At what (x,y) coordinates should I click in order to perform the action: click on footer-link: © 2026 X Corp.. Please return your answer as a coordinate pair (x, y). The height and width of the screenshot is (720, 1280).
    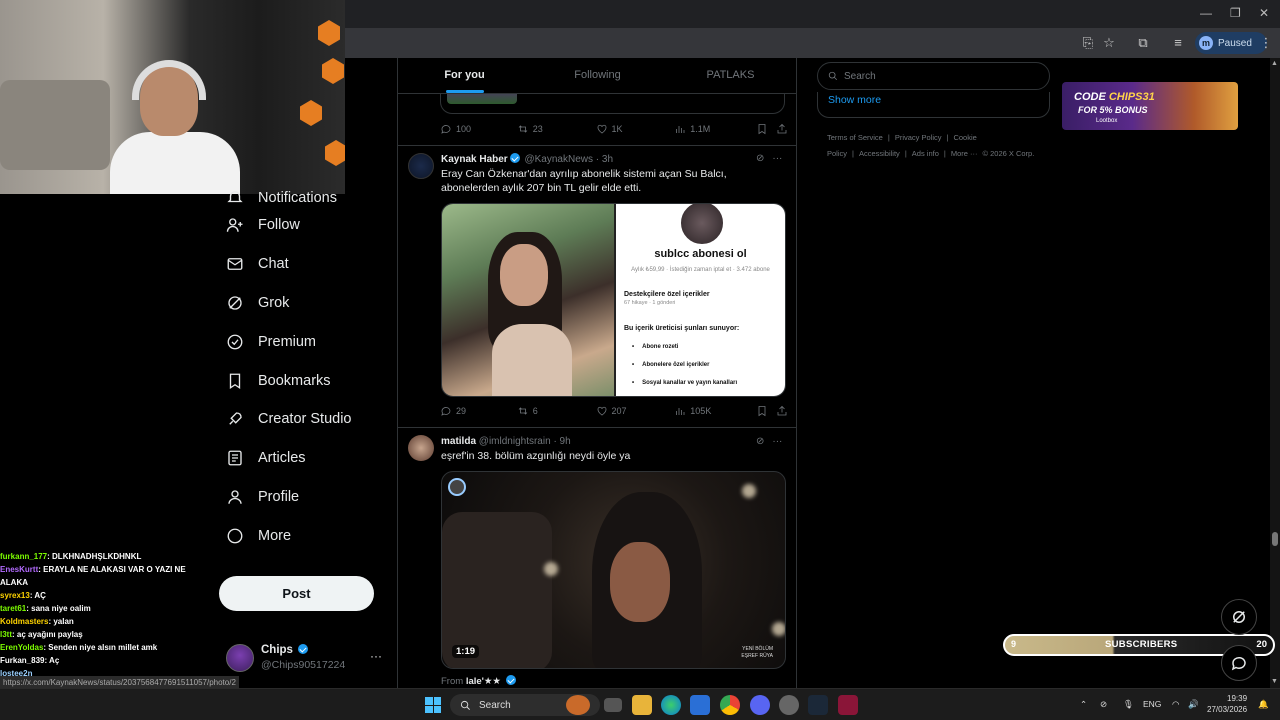
    Looking at the image, I should click on (1009, 153).